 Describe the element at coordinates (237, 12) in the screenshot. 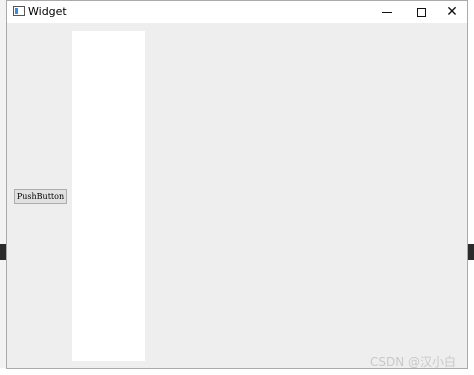

I see `title-bar: Widget ✕` at that location.